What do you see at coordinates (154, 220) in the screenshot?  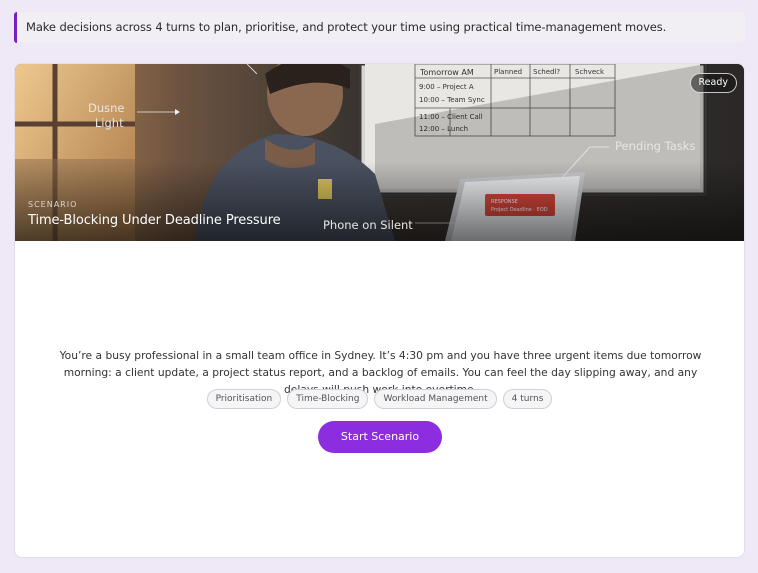 I see `scenario-title: Time-Blocking Under Deadline Pressure` at bounding box center [154, 220].